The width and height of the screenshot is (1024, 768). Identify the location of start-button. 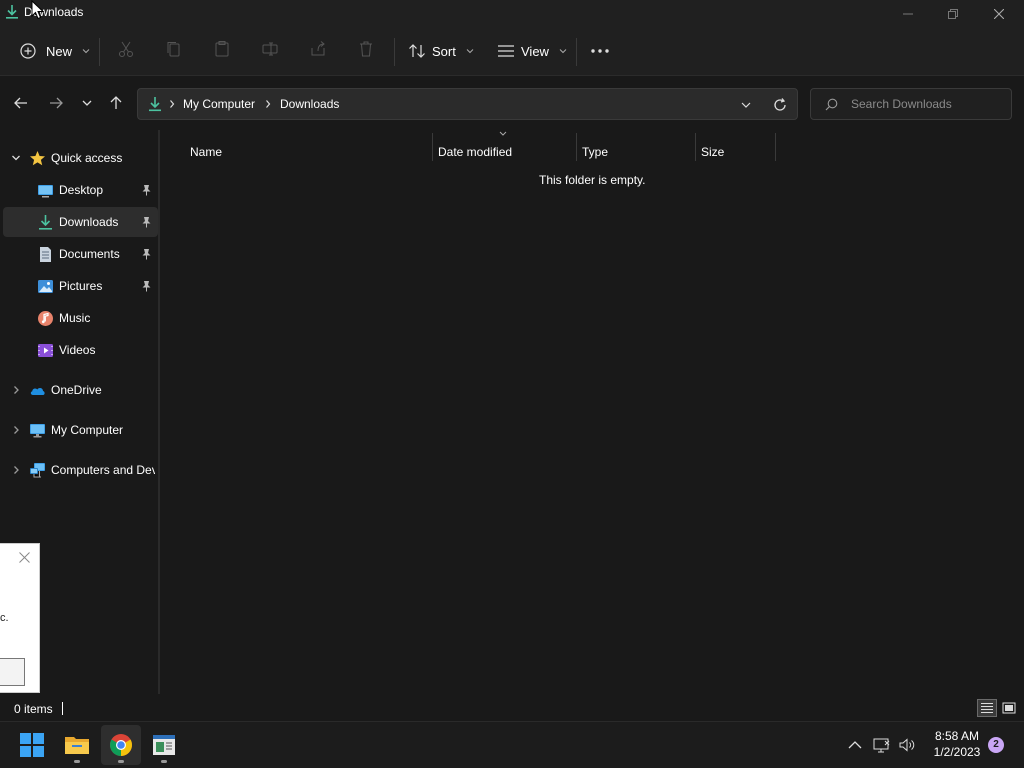
(32, 745).